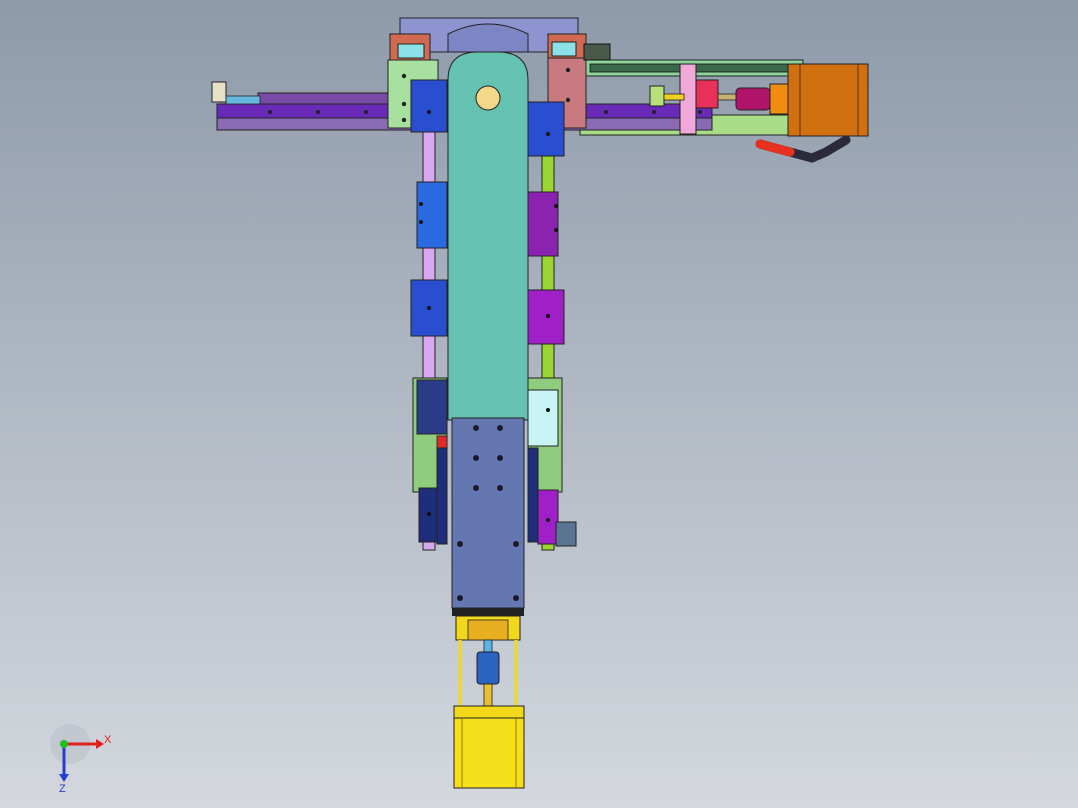 Image resolution: width=1078 pixels, height=808 pixels. What do you see at coordinates (489, 712) in the screenshot?
I see `z-motor-flange` at bounding box center [489, 712].